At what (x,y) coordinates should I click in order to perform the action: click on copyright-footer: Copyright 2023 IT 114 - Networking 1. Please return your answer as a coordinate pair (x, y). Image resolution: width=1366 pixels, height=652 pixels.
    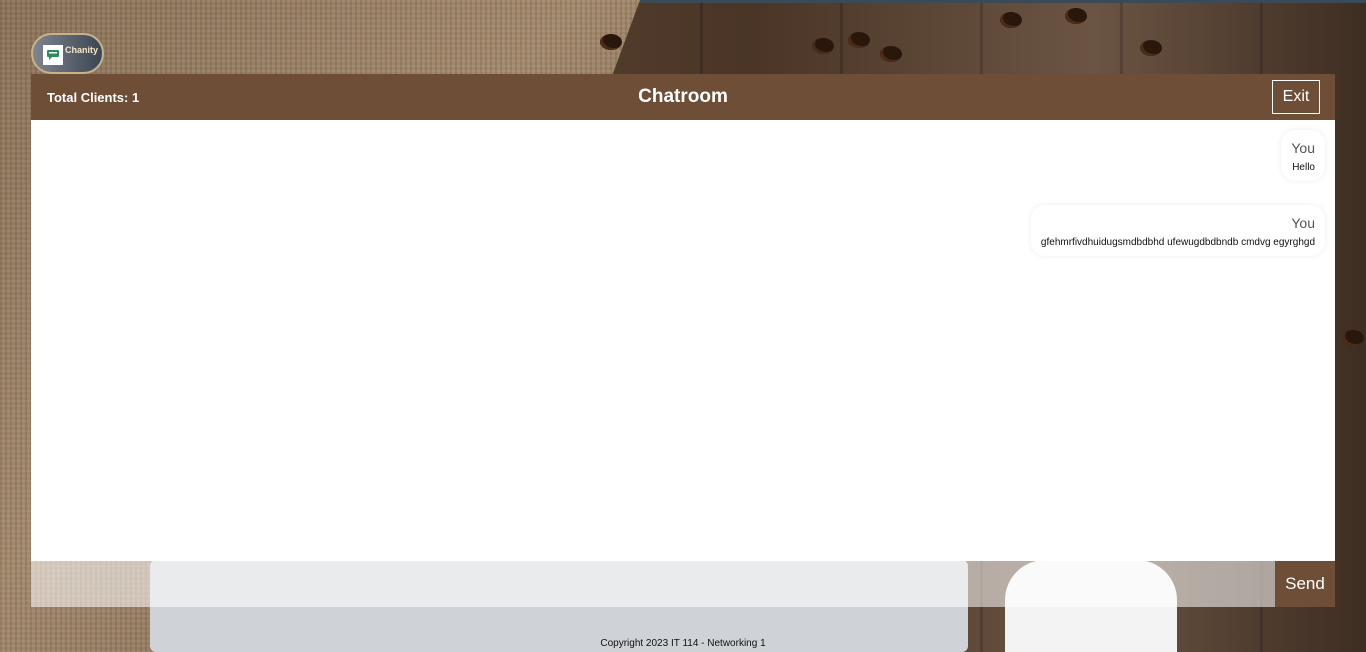
    Looking at the image, I should click on (683, 643).